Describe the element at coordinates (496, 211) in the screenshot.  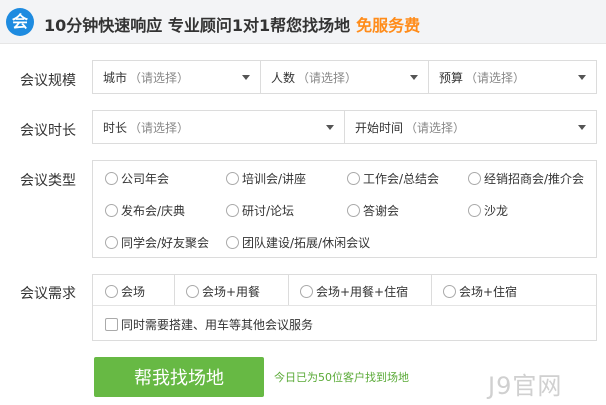
I see `type-option-label: 沙龙` at that location.